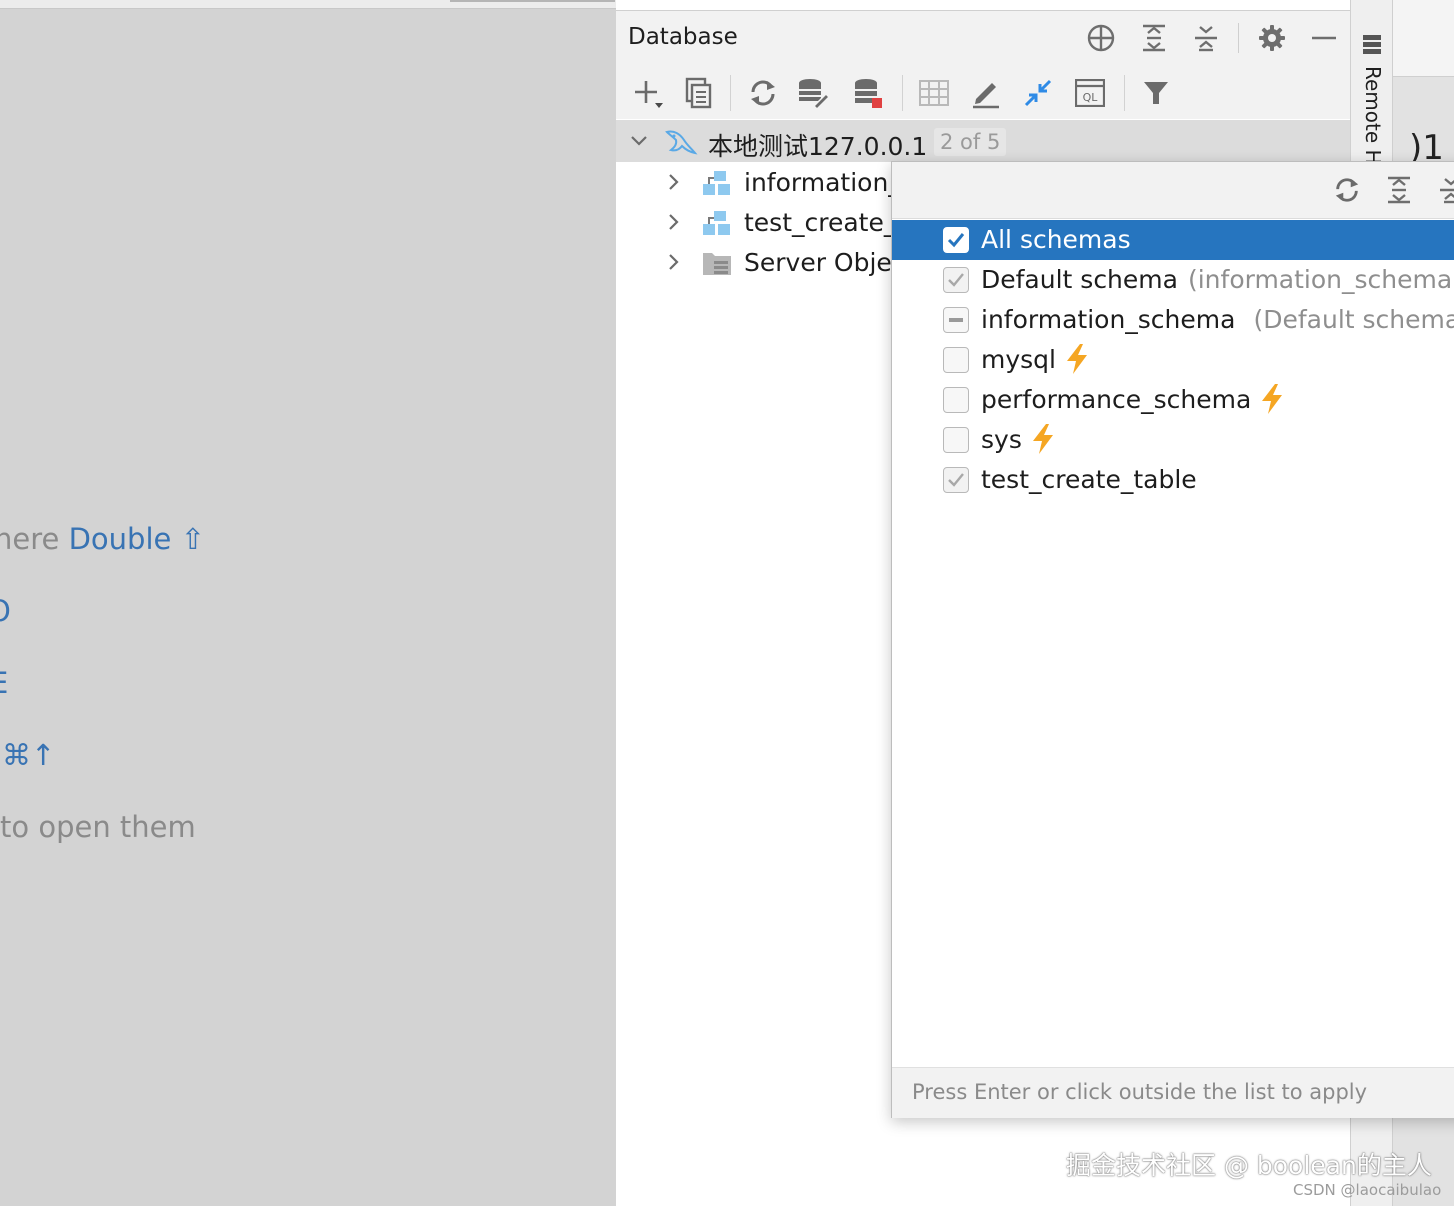 The width and height of the screenshot is (1454, 1206). Describe the element at coordinates (1353, 319) in the screenshot. I see `schema-note: (Default schema)` at that location.